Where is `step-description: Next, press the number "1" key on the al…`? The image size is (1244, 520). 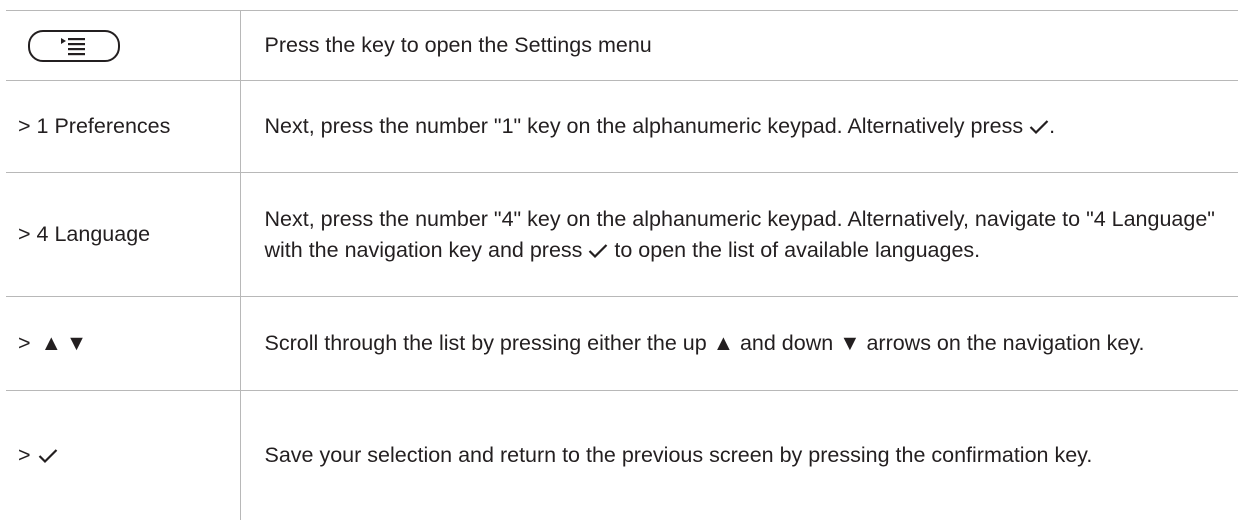 step-description: Next, press the number "1" key on the al… is located at coordinates (644, 126).